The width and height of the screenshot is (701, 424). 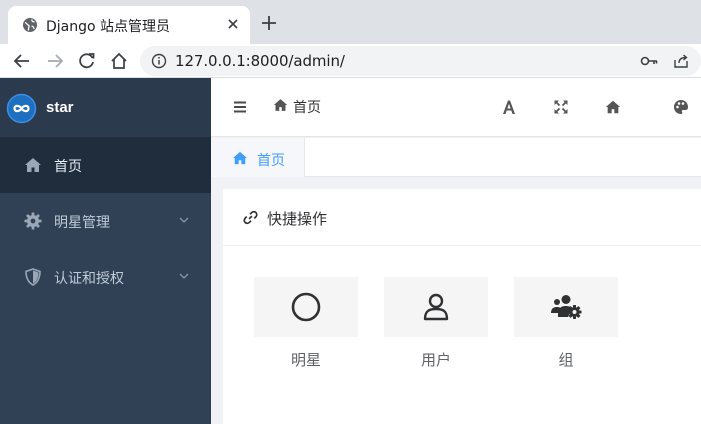 I want to click on page-tabs-bar: 首页, so click(x=456, y=157).